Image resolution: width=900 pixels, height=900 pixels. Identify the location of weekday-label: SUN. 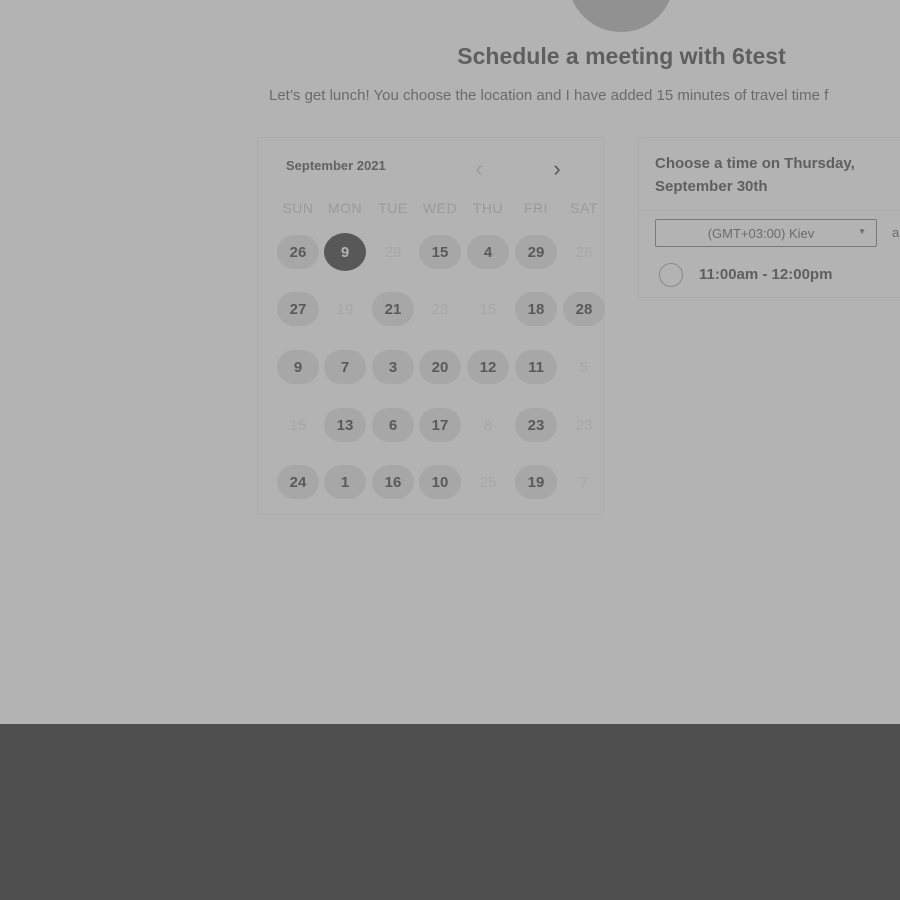
(298, 208).